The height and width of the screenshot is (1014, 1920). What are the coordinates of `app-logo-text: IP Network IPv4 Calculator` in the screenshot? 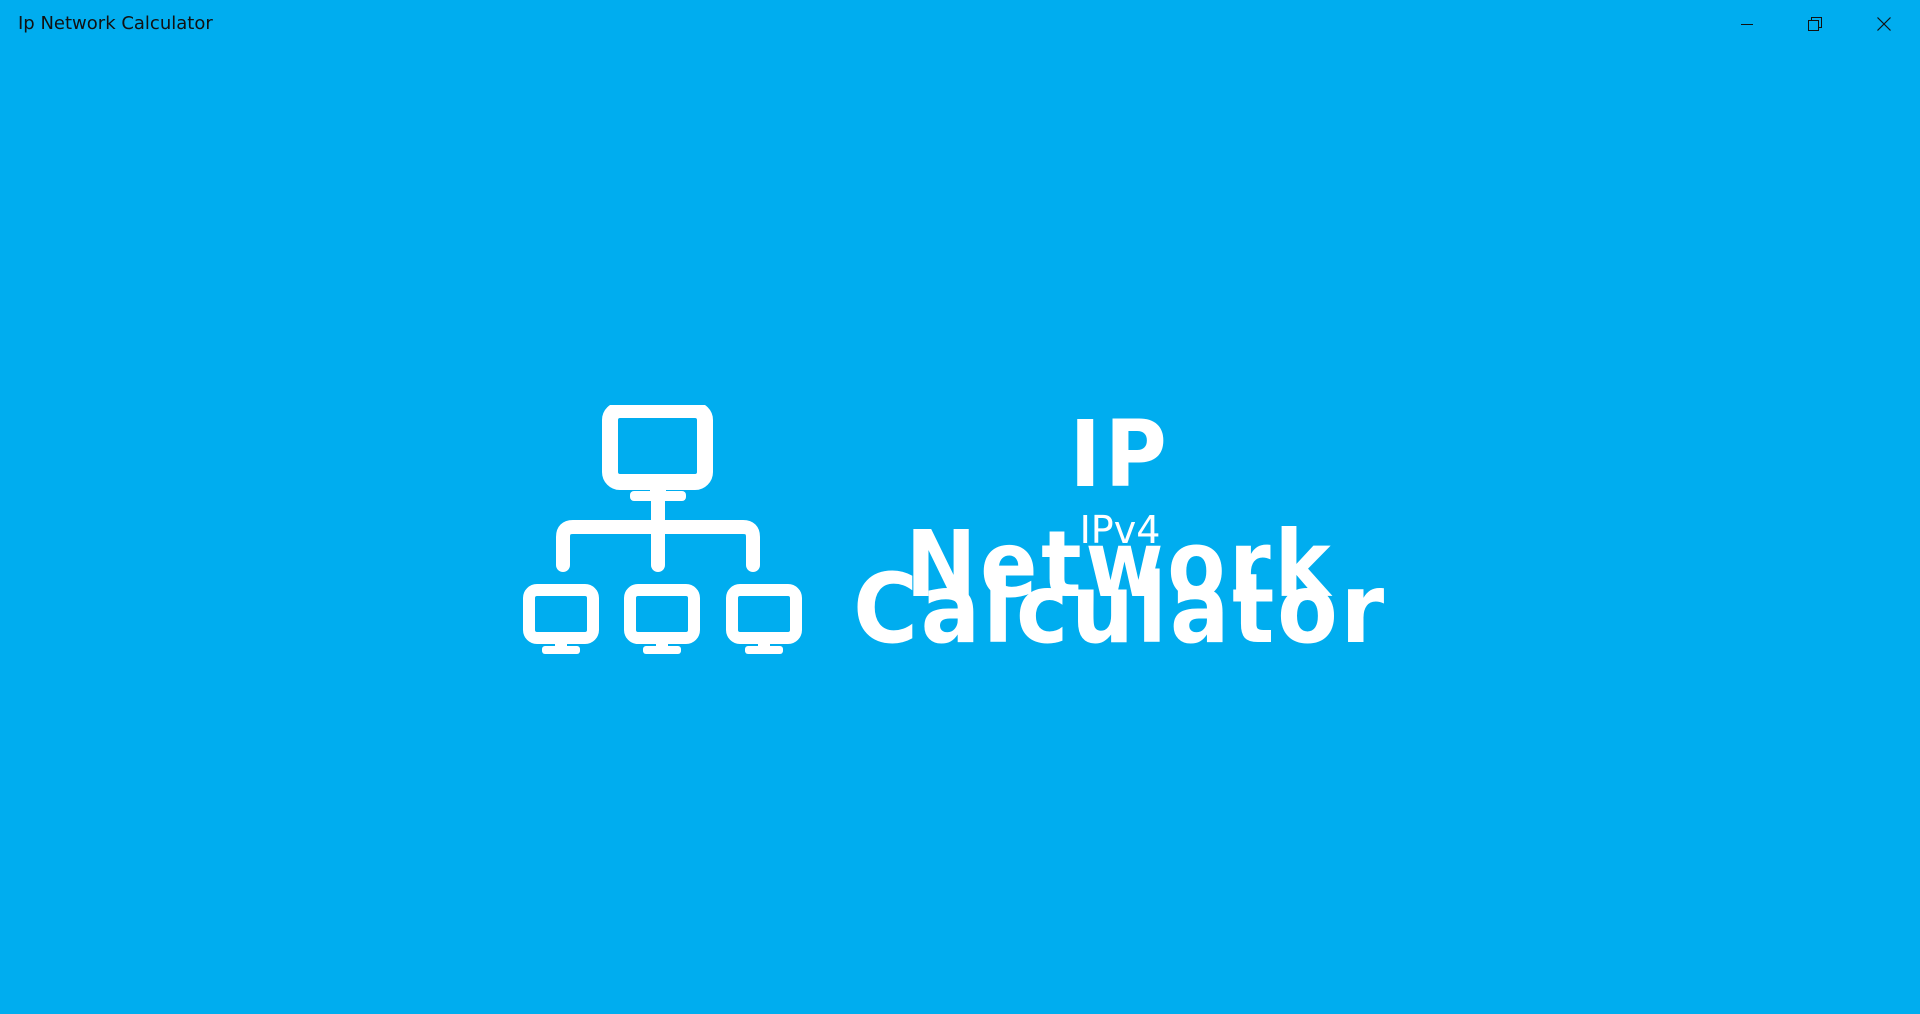 It's located at (1120, 535).